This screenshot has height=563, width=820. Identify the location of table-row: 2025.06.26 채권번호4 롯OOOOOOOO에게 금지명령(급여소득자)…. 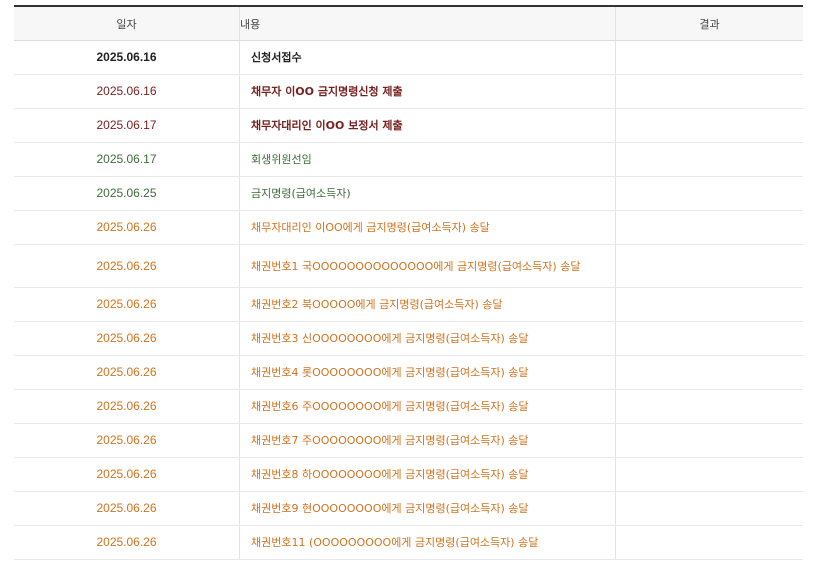
(408, 372).